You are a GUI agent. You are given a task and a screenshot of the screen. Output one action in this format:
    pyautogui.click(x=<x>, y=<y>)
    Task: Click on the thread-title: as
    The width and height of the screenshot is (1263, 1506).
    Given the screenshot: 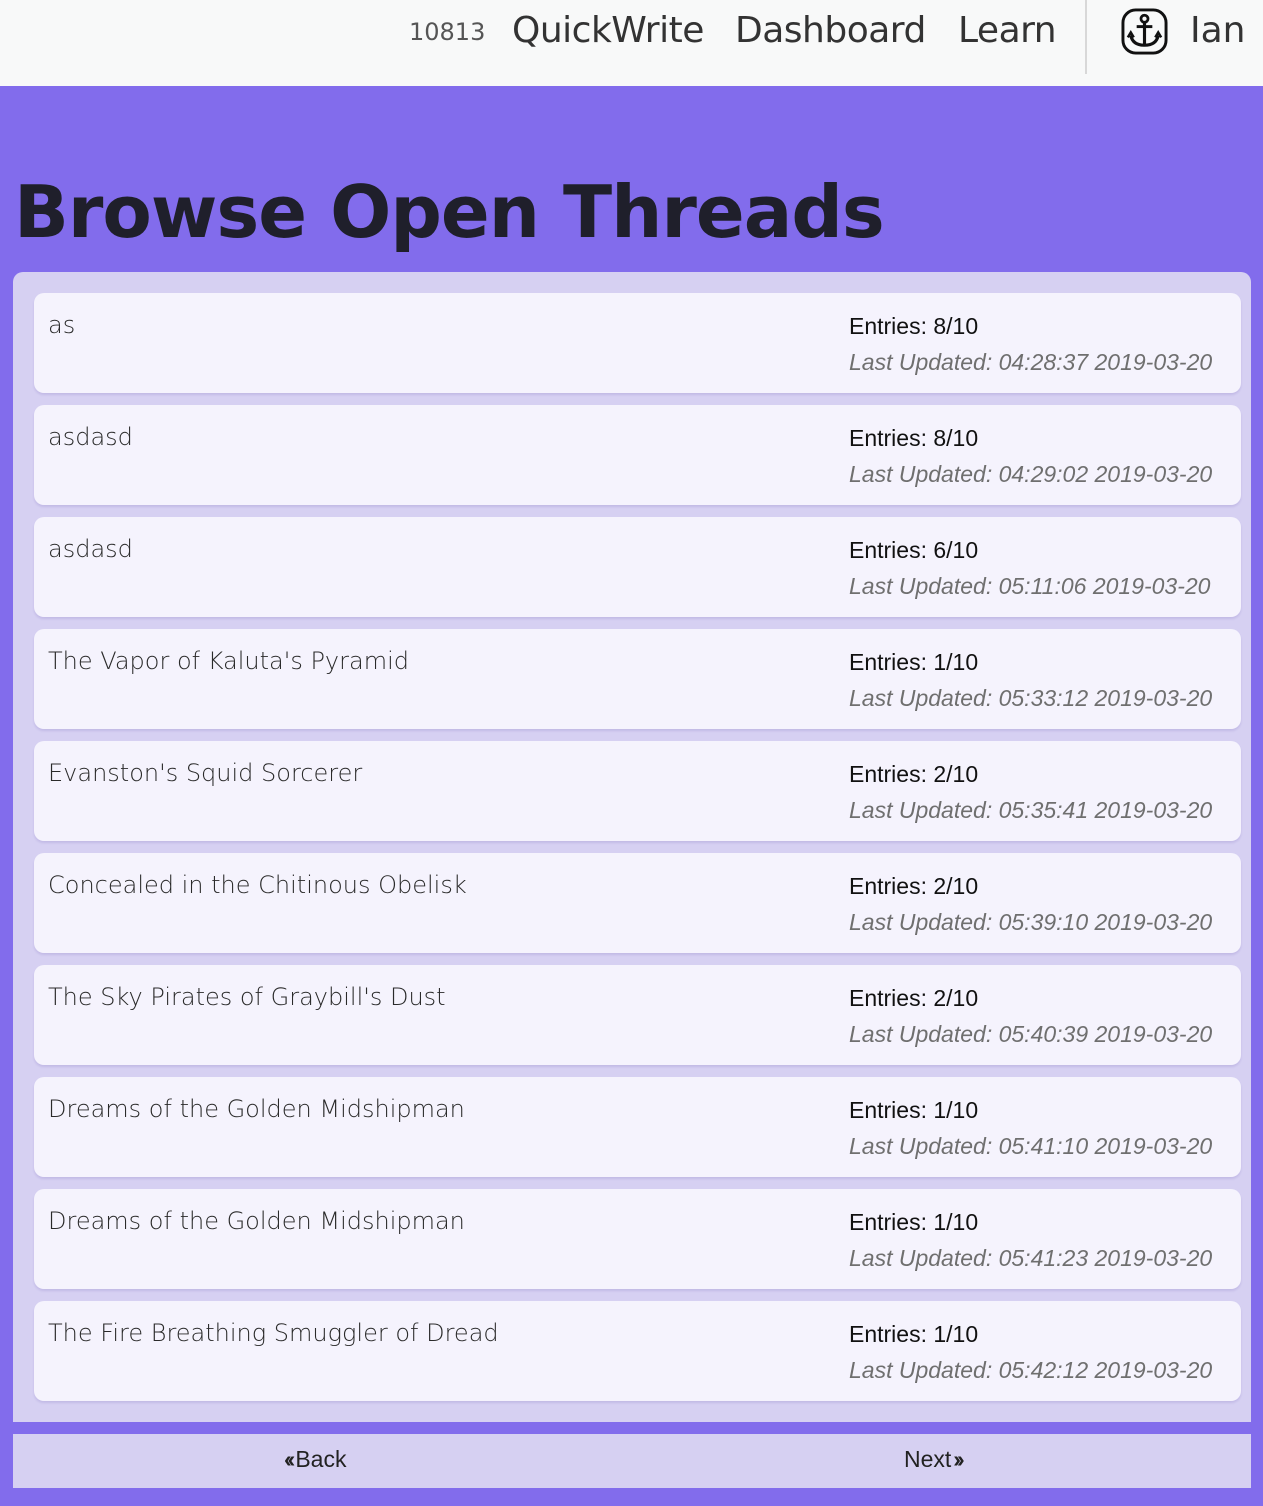 What is the action you would take?
    pyautogui.click(x=61, y=325)
    